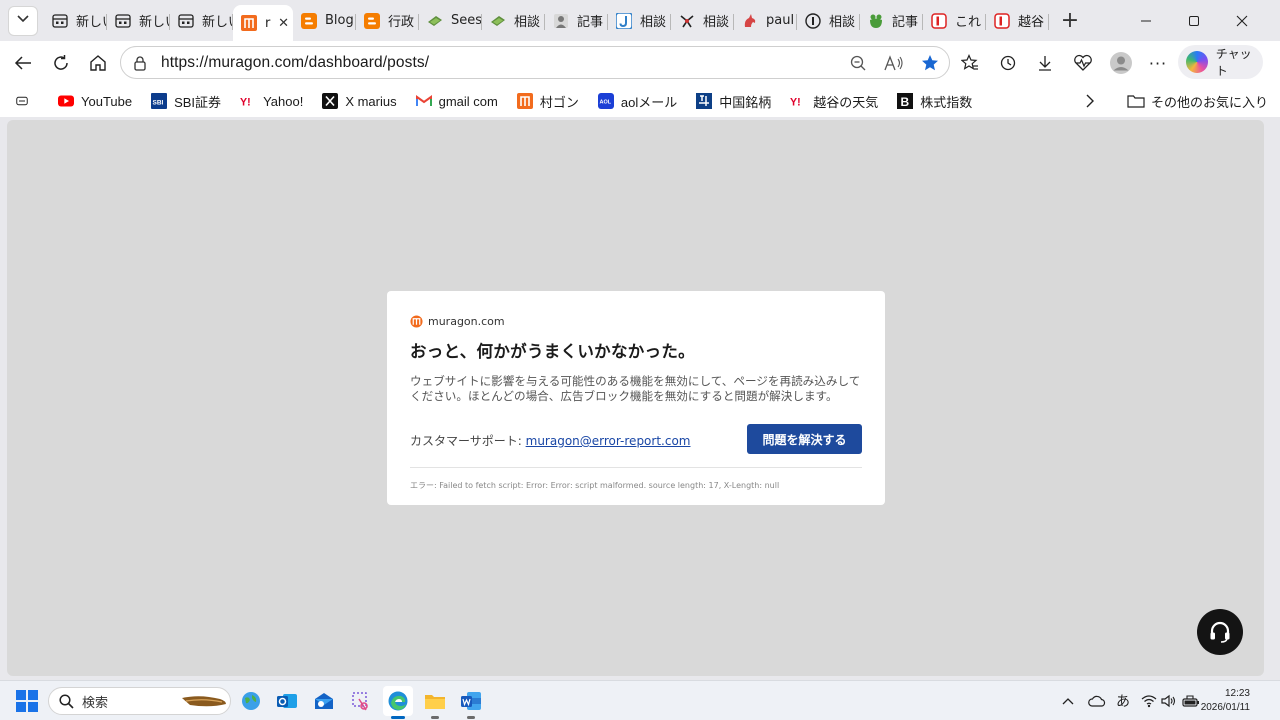  I want to click on favorite-item: AOL aolメール, so click(637, 101).